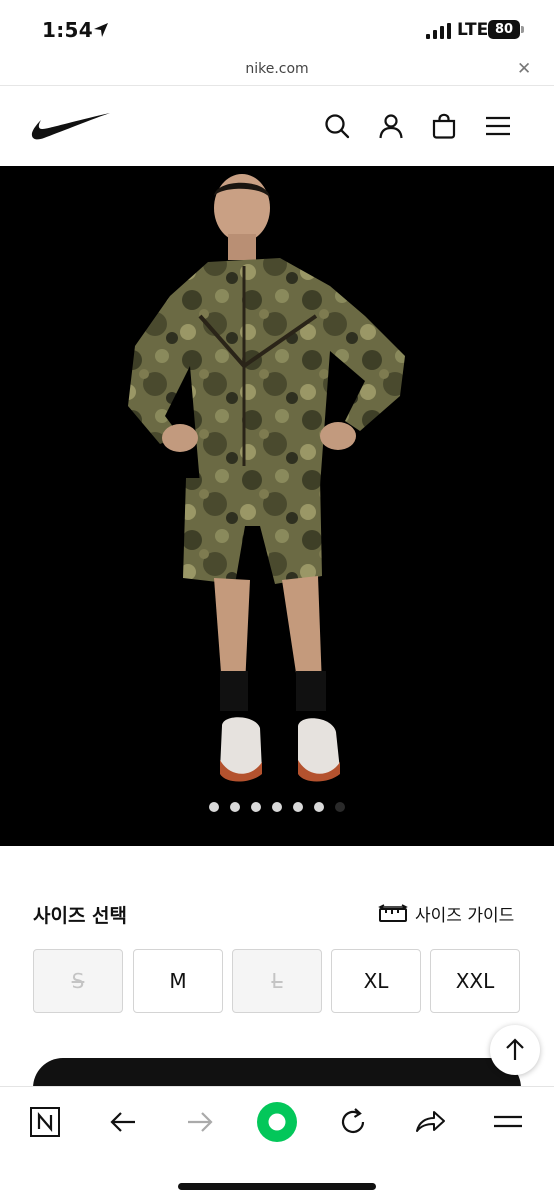 Image resolution: width=554 pixels, height=1200 pixels. Describe the element at coordinates (524, 69) in the screenshot. I see `close-icon: ✕` at that location.